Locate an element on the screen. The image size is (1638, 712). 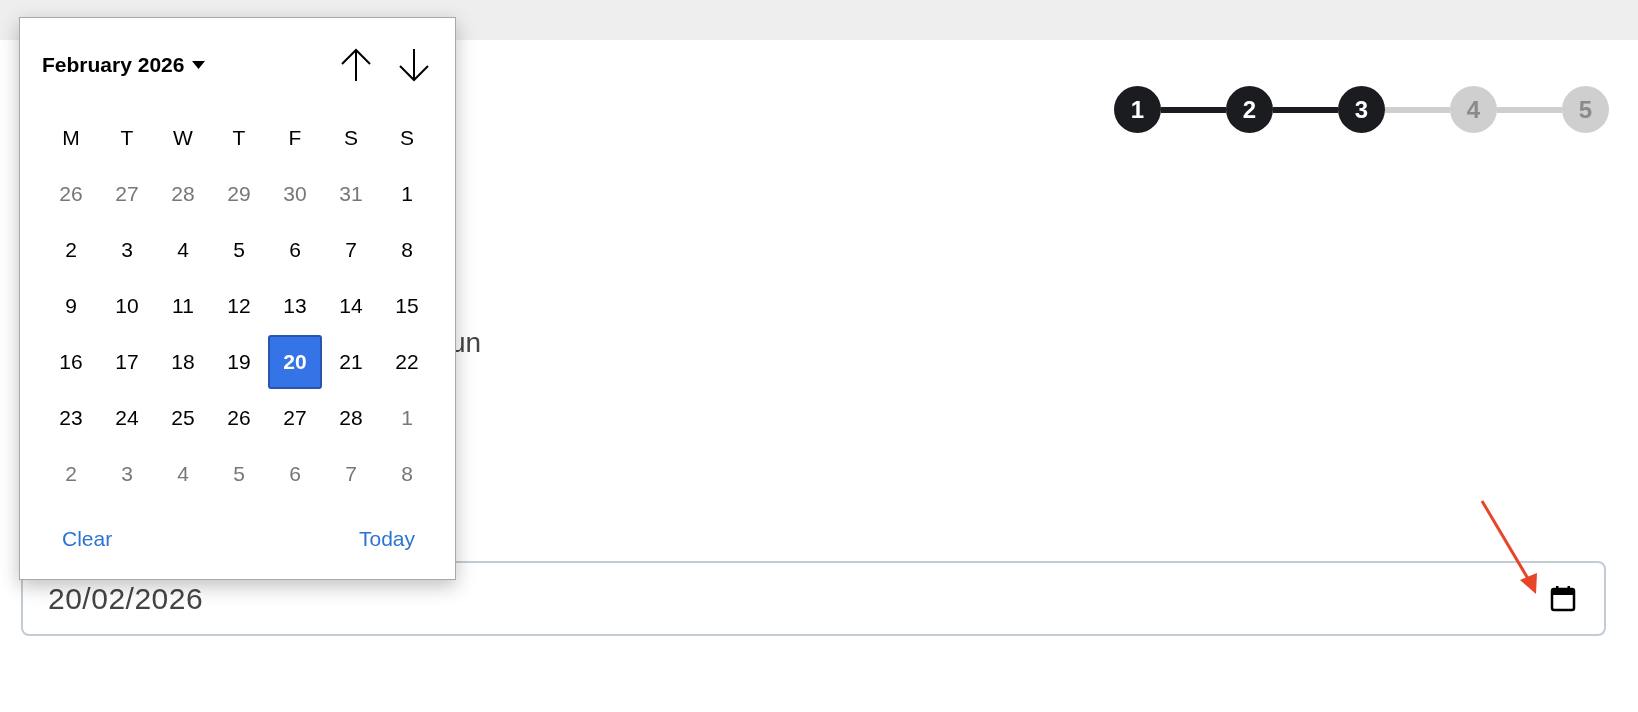
calendar-day: 22 is located at coordinates (407, 362).